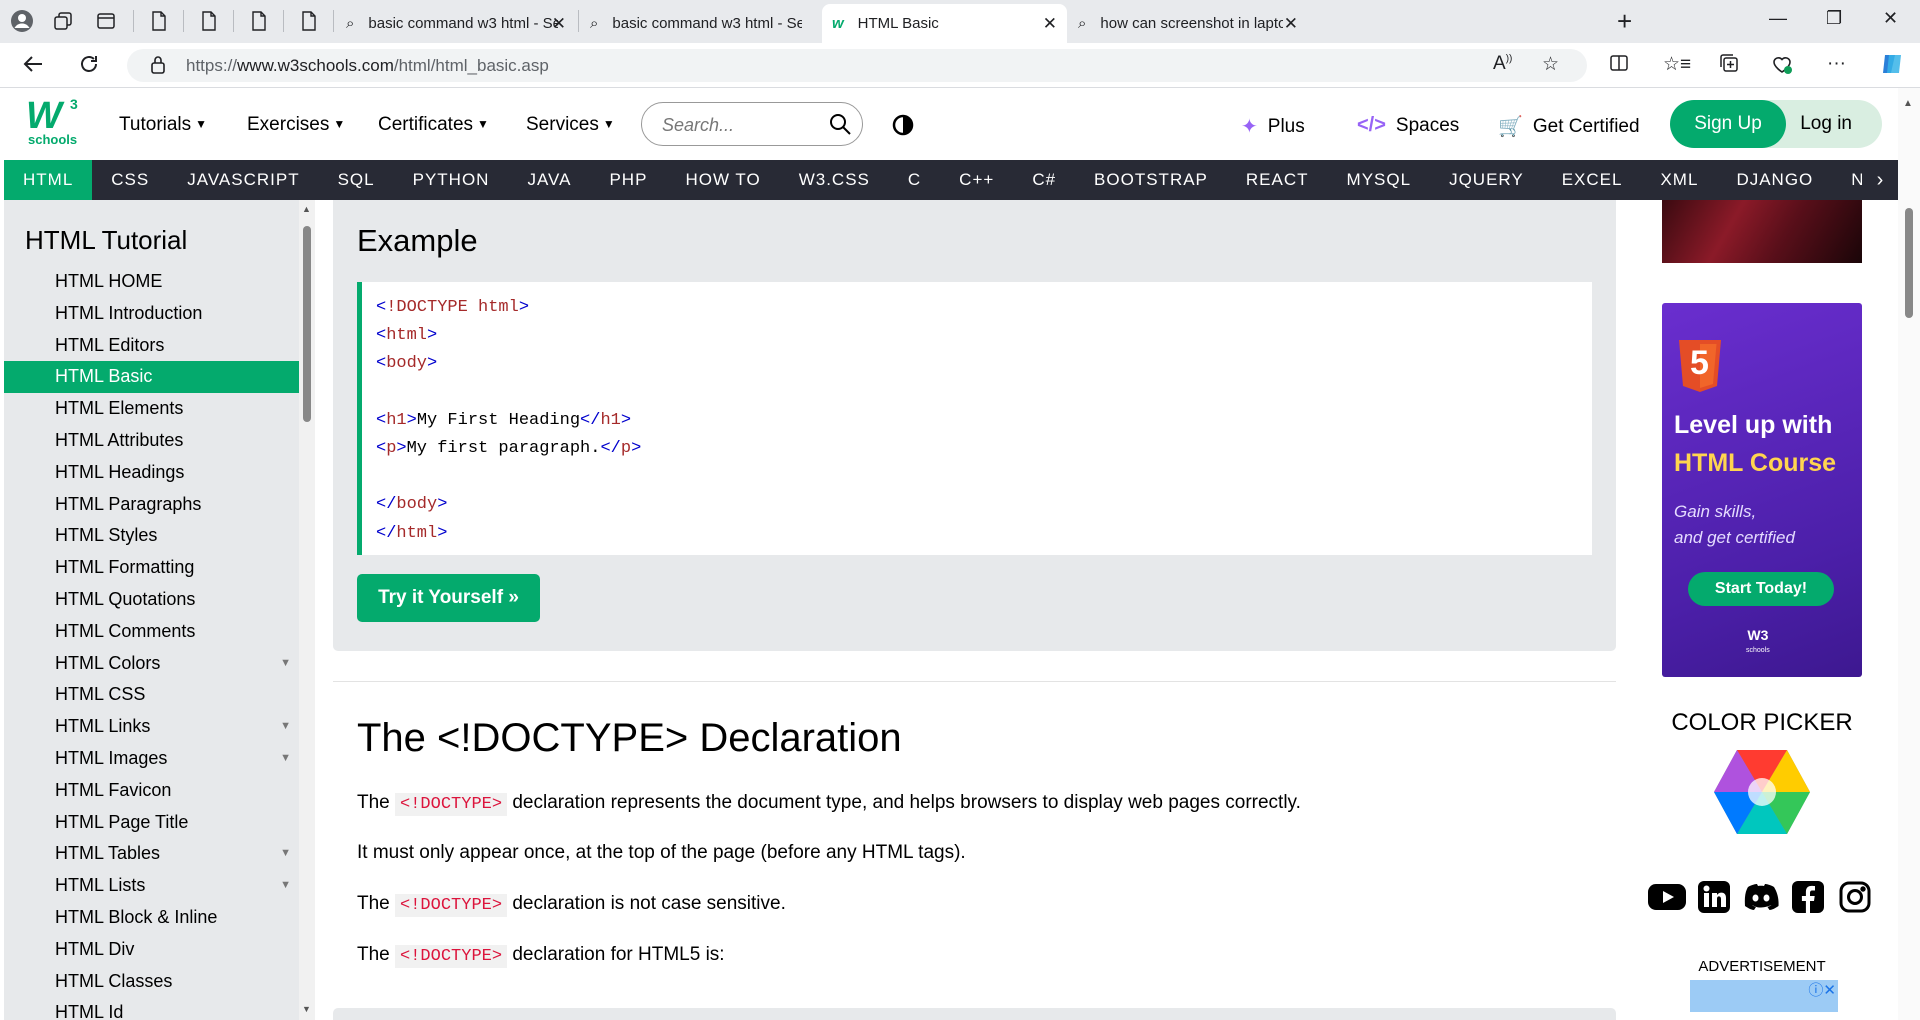 This screenshot has height=1020, width=1920. What do you see at coordinates (163, 125) in the screenshot?
I see `menu-tutorials: Tutorials ▼` at bounding box center [163, 125].